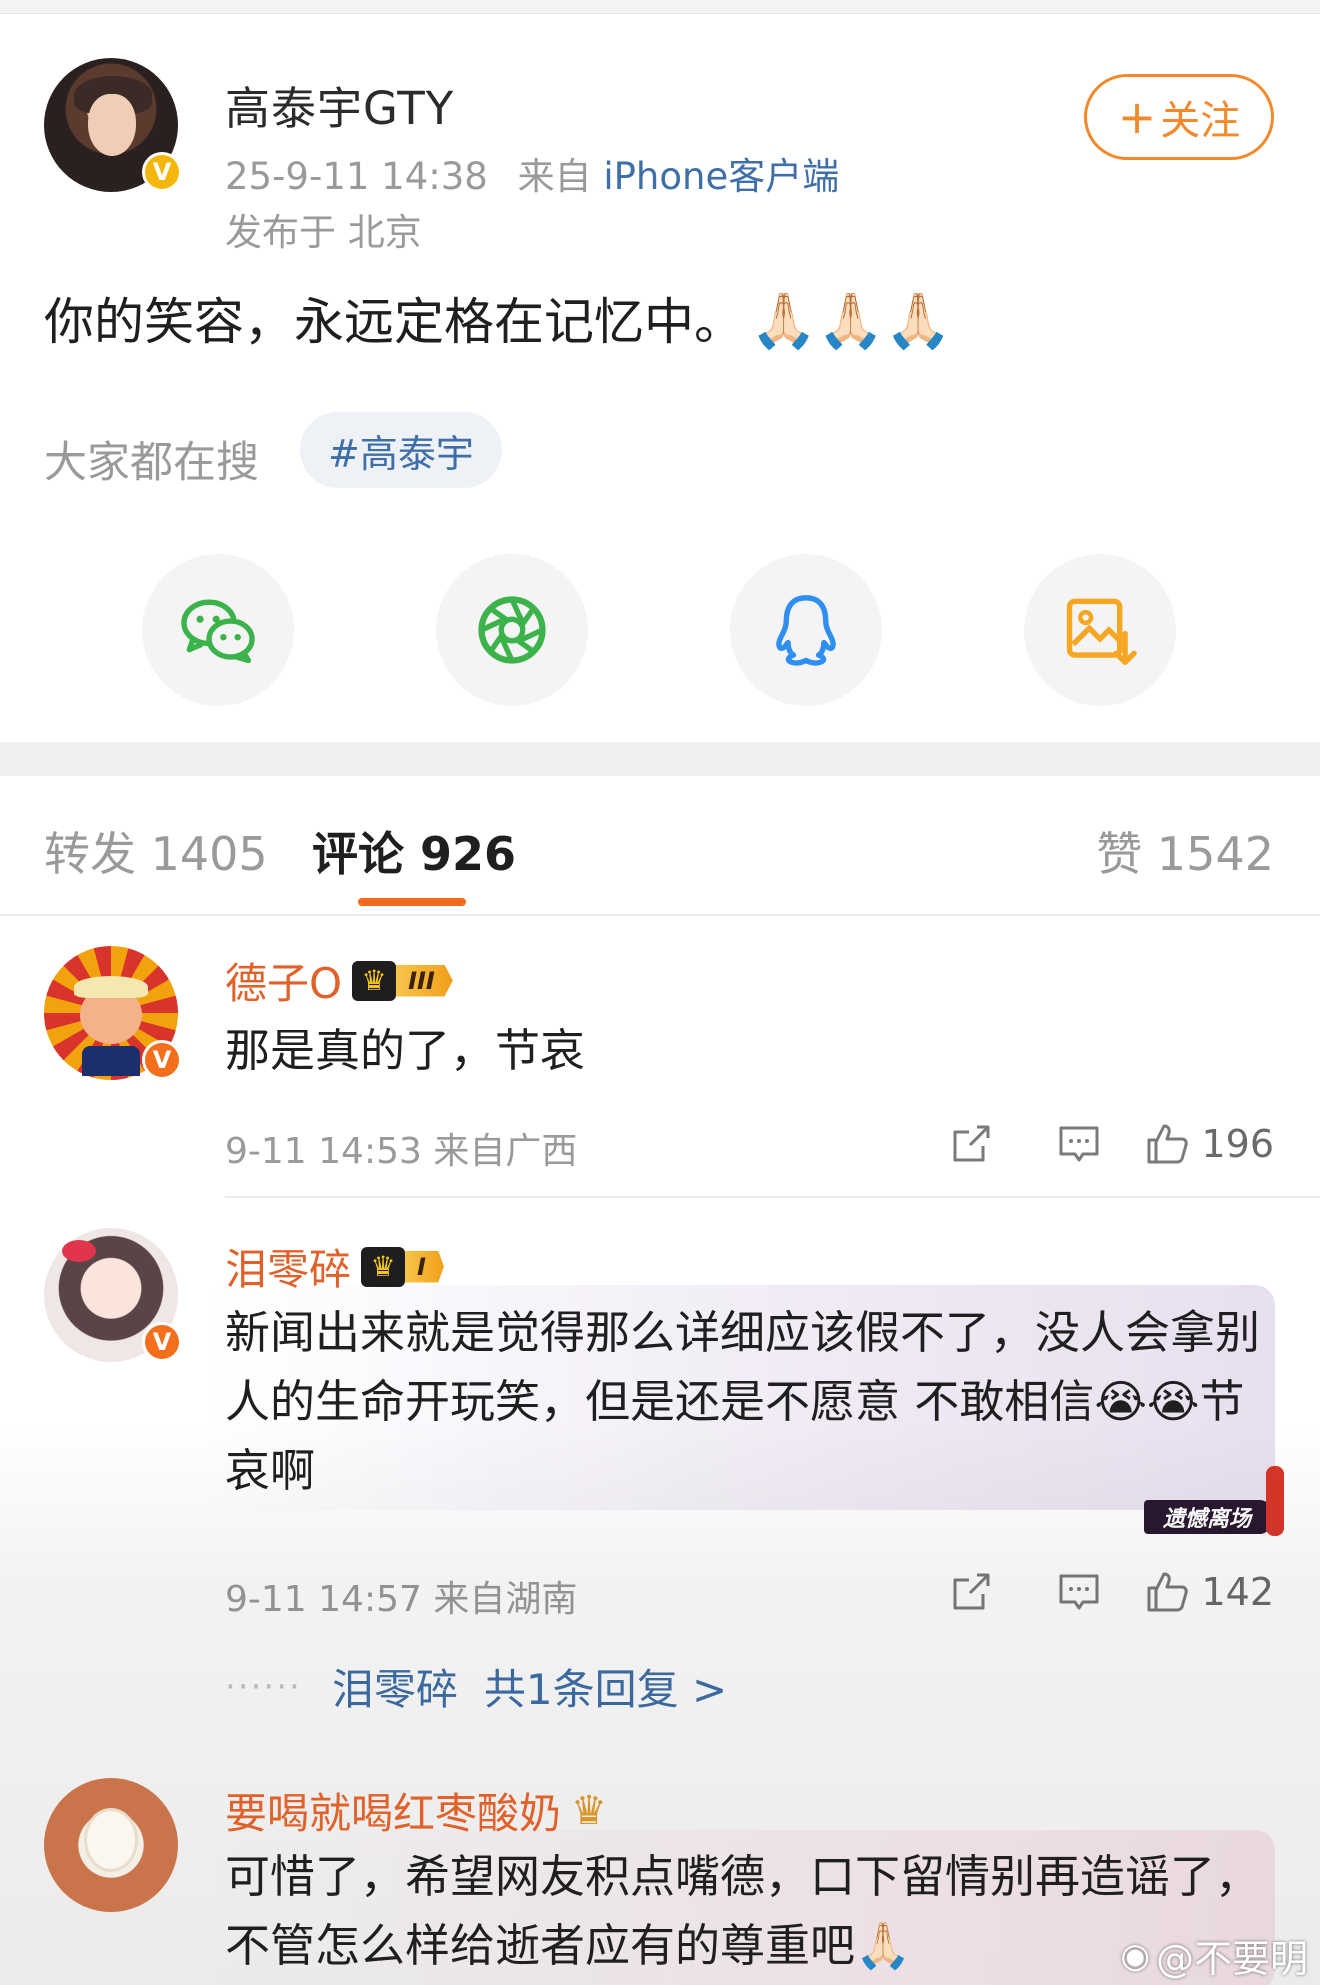  I want to click on post-date: 25-9-11 14:38, so click(356, 176).